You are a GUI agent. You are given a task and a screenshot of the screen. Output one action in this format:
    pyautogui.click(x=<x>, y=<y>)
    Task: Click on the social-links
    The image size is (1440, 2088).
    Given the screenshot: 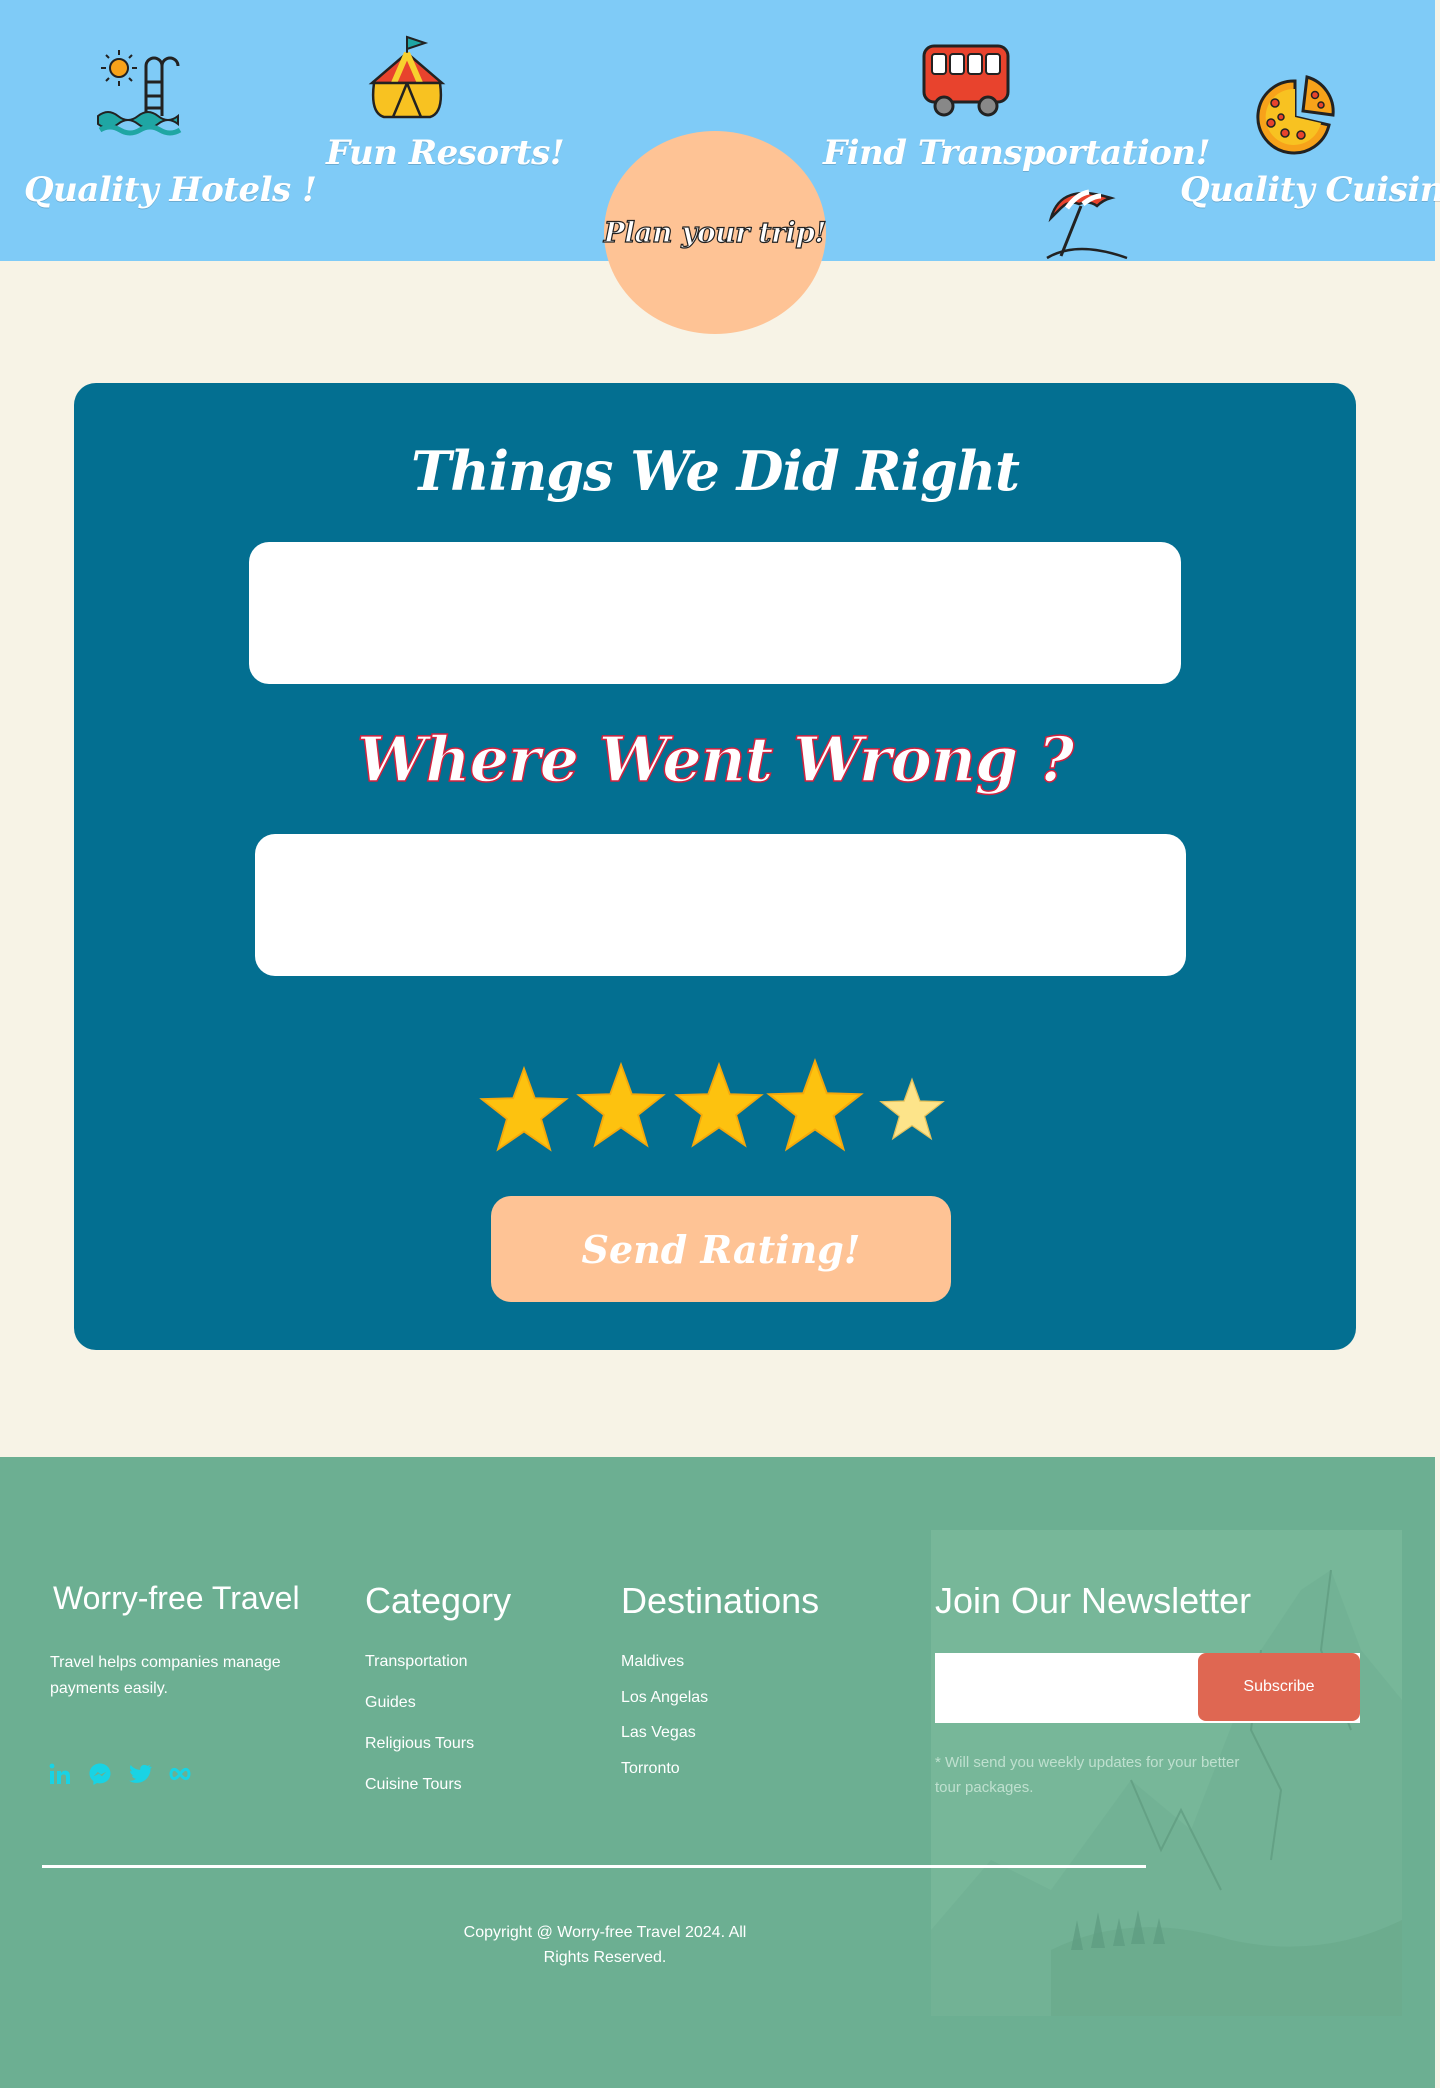 What is the action you would take?
    pyautogui.click(x=120, y=1774)
    